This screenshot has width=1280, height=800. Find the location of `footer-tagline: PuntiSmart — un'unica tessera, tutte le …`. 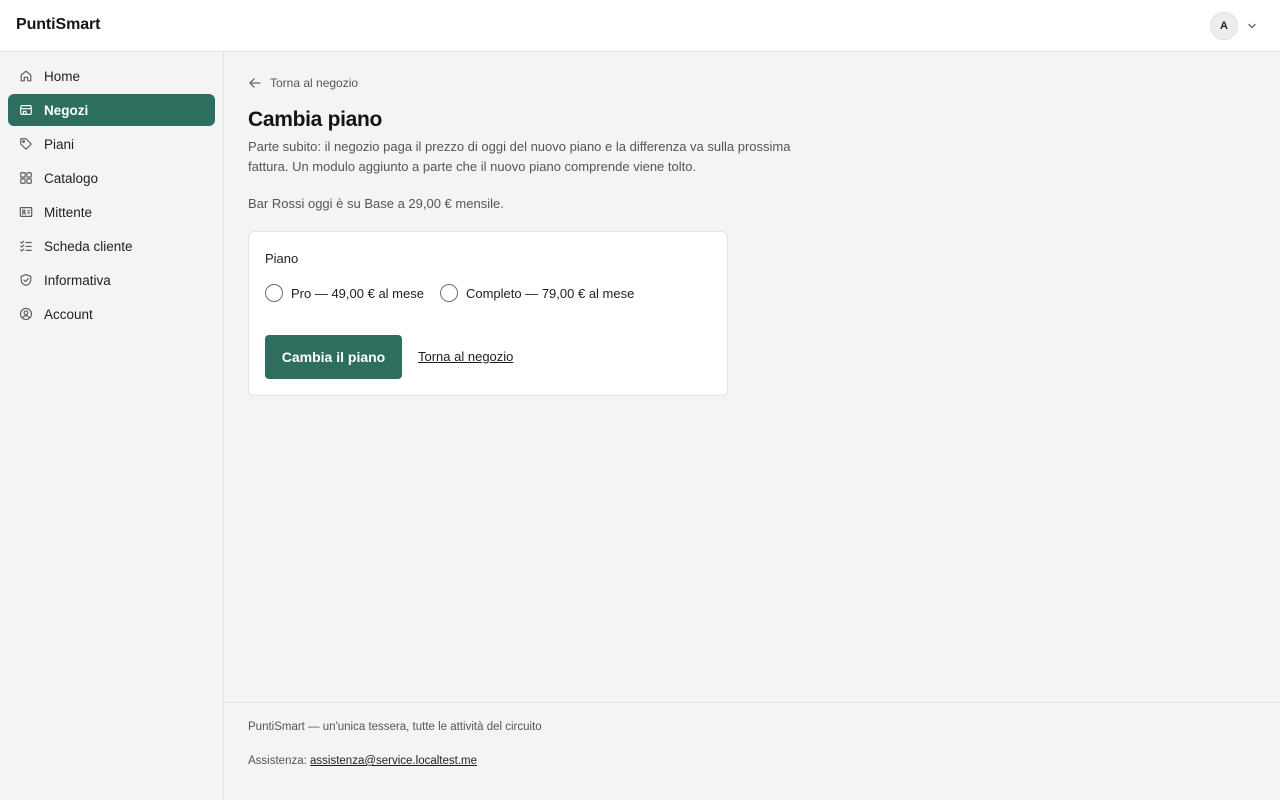

footer-tagline: PuntiSmart — un'unica tessera, tutte le … is located at coordinates (395, 727).